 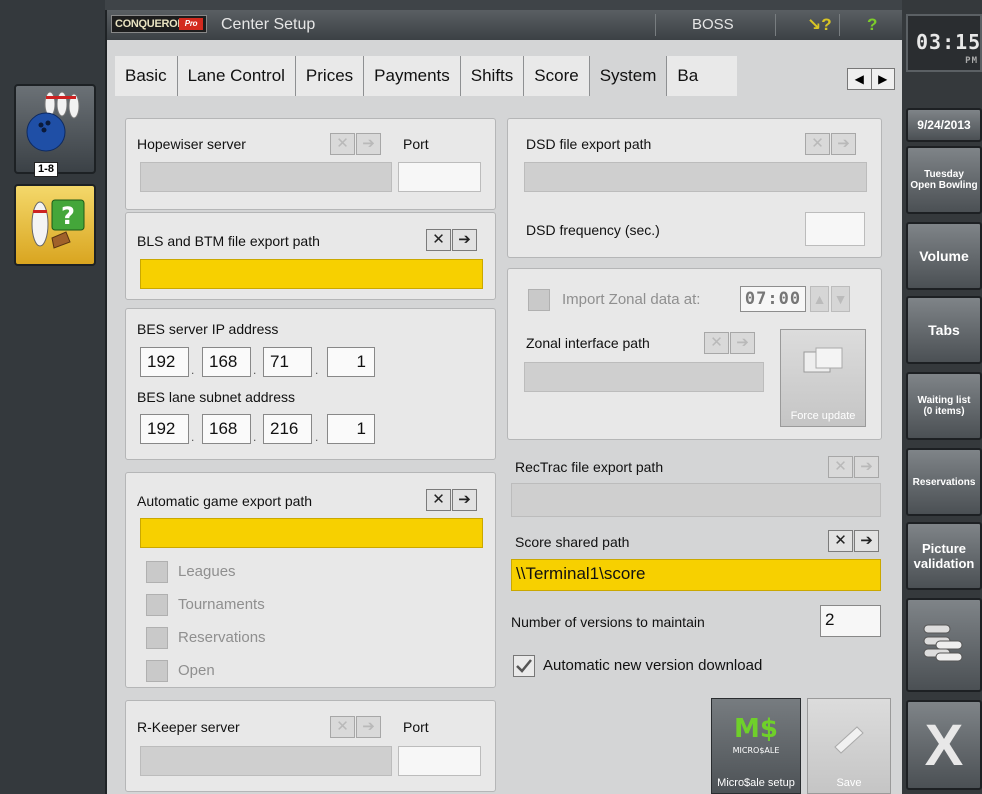 What do you see at coordinates (695, 177) in the screenshot?
I see `dsd-path-input` at bounding box center [695, 177].